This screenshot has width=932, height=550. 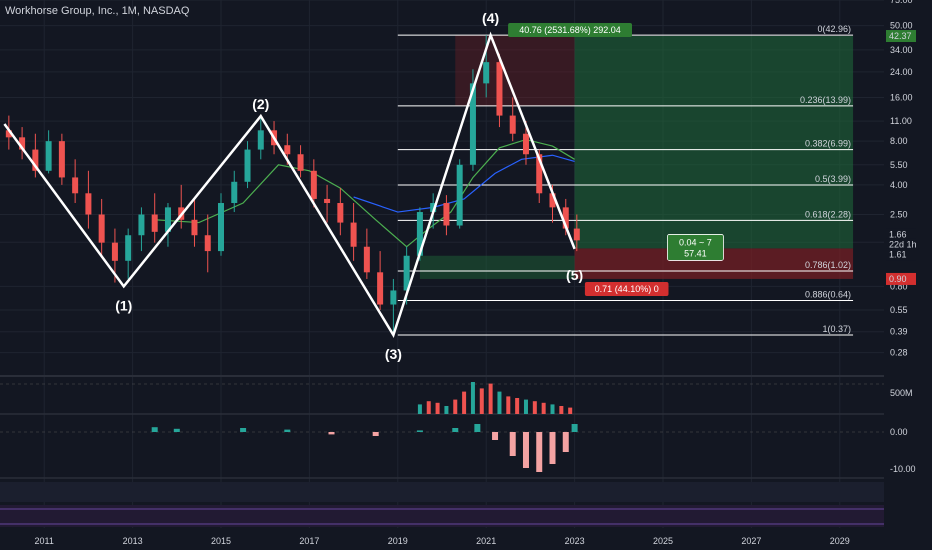 I want to click on y-tick-label: 75.00, so click(x=901, y=2).